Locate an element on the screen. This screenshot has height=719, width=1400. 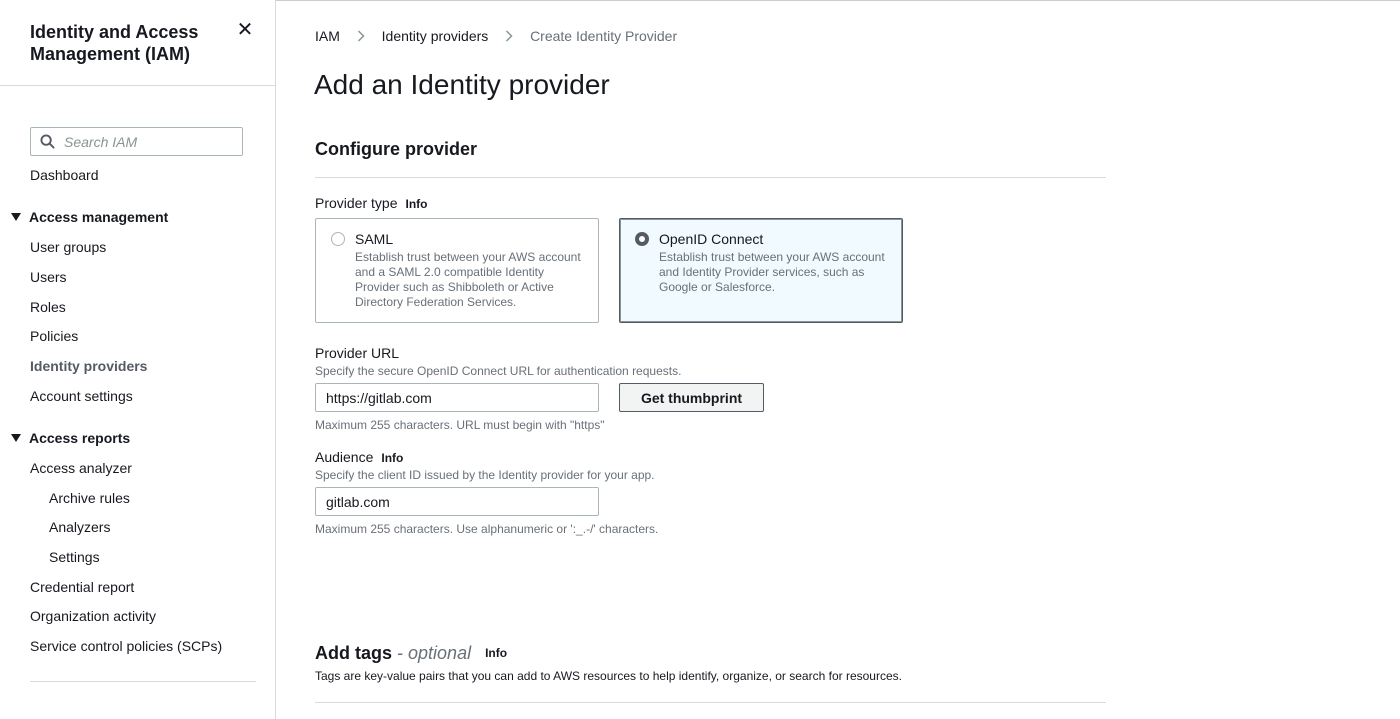
breadcrumb-identity-providers: Identity providers is located at coordinates (435, 36).